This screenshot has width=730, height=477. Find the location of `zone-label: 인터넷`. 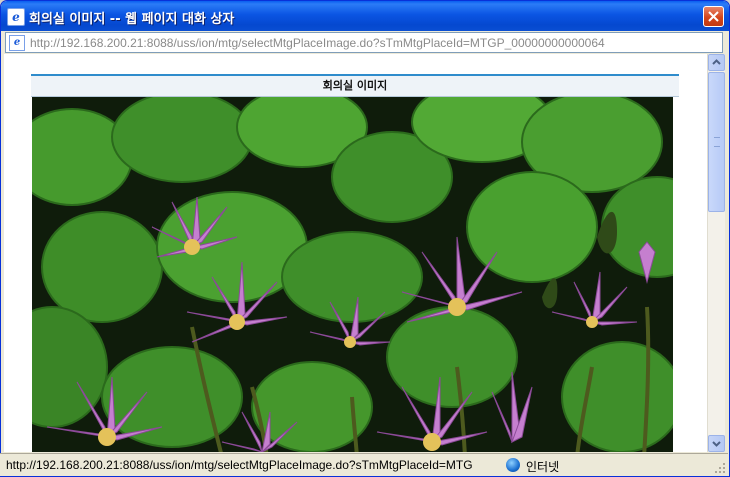

zone-label: 인터넷 is located at coordinates (543, 467).